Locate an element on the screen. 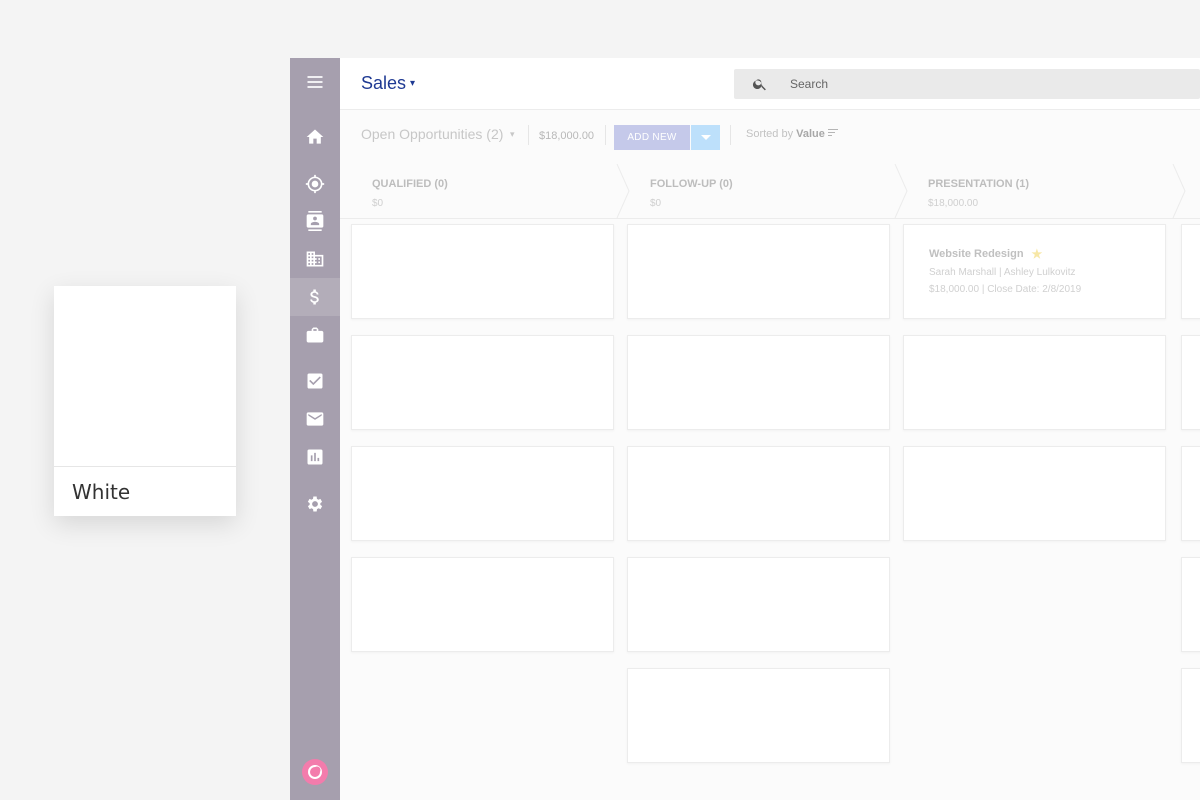  chart-icon is located at coordinates (315, 457).